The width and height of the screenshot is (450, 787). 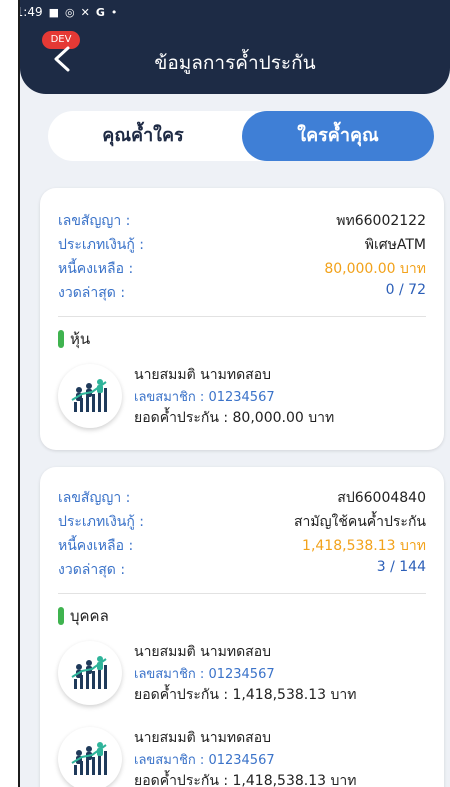 I want to click on tab-guarantees-you: ใครค้ำคุณ, so click(x=338, y=136).